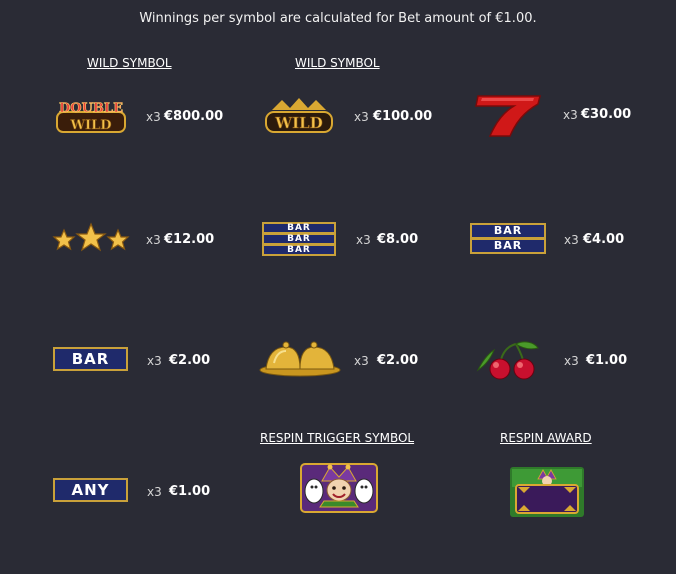 The image size is (676, 574). I want to click on any-bar-symbol-icon: ANY, so click(90, 490).